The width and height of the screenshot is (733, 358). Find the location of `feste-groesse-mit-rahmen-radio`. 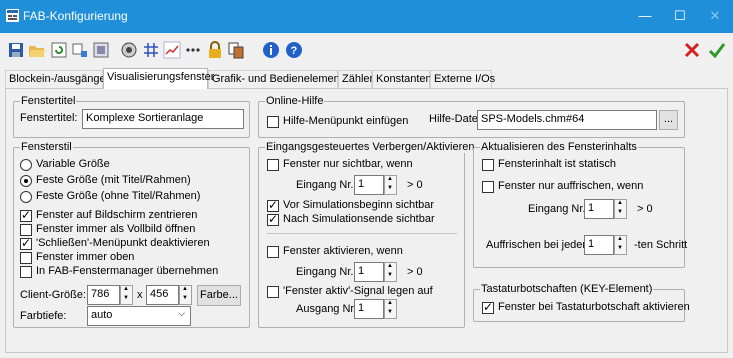

feste-groesse-mit-rahmen-radio is located at coordinates (26, 181).